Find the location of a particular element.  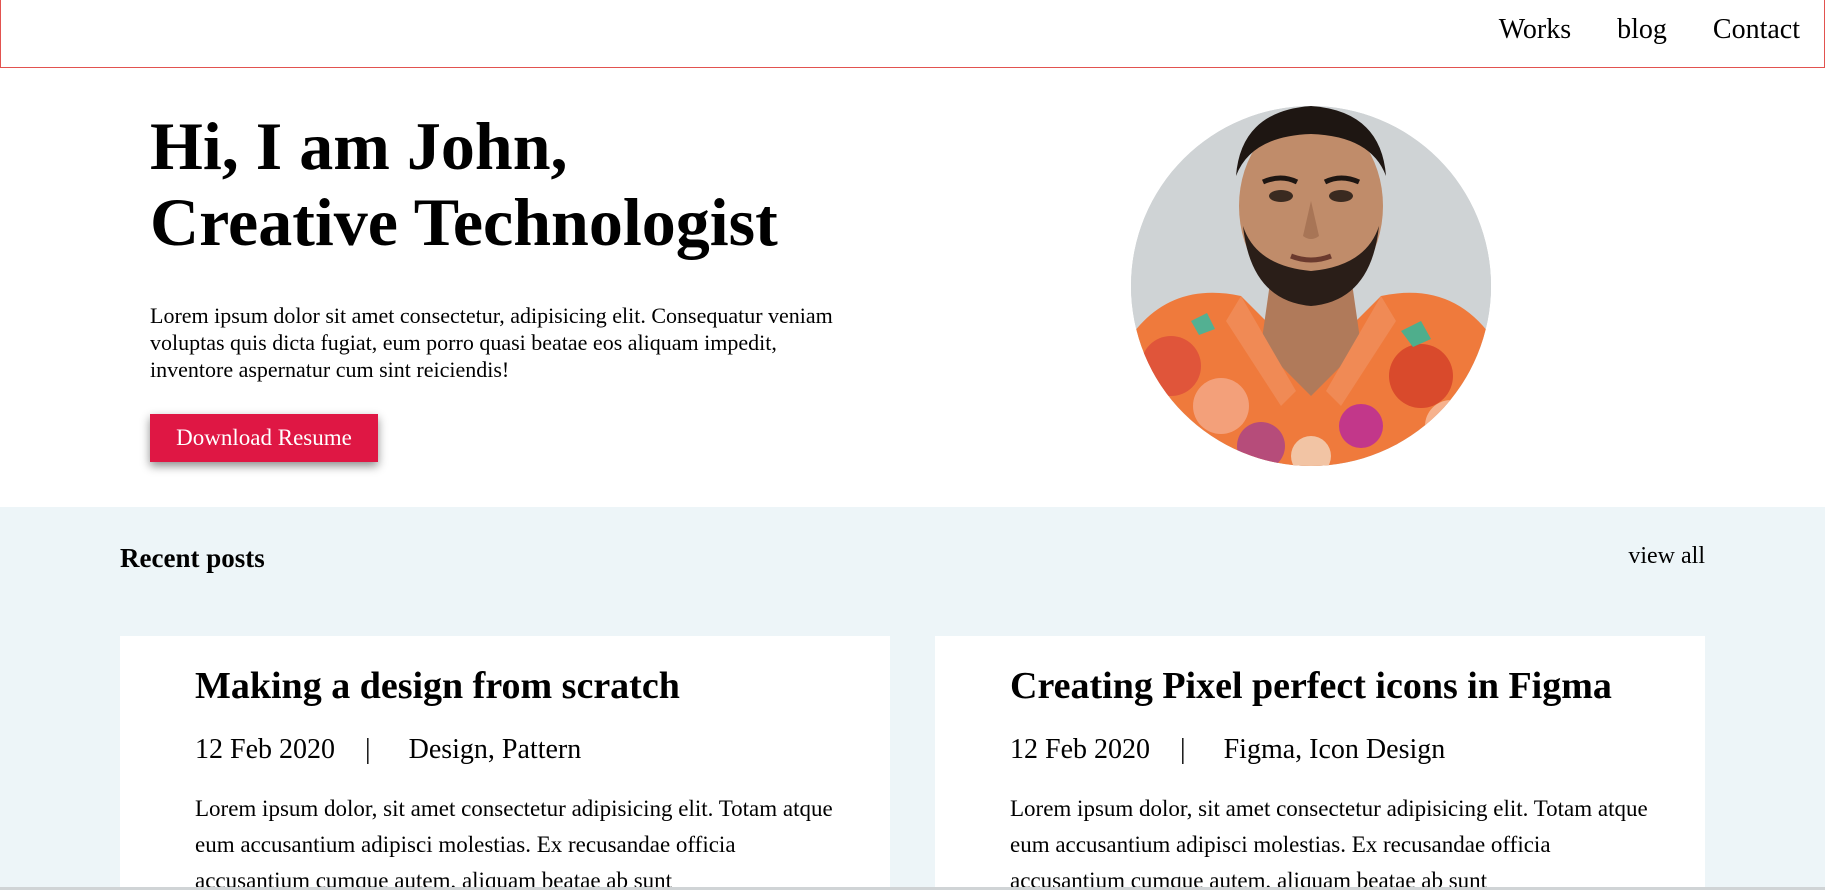

post-title: Creating Pixel perfect icons in Figma is located at coordinates (1311, 686).